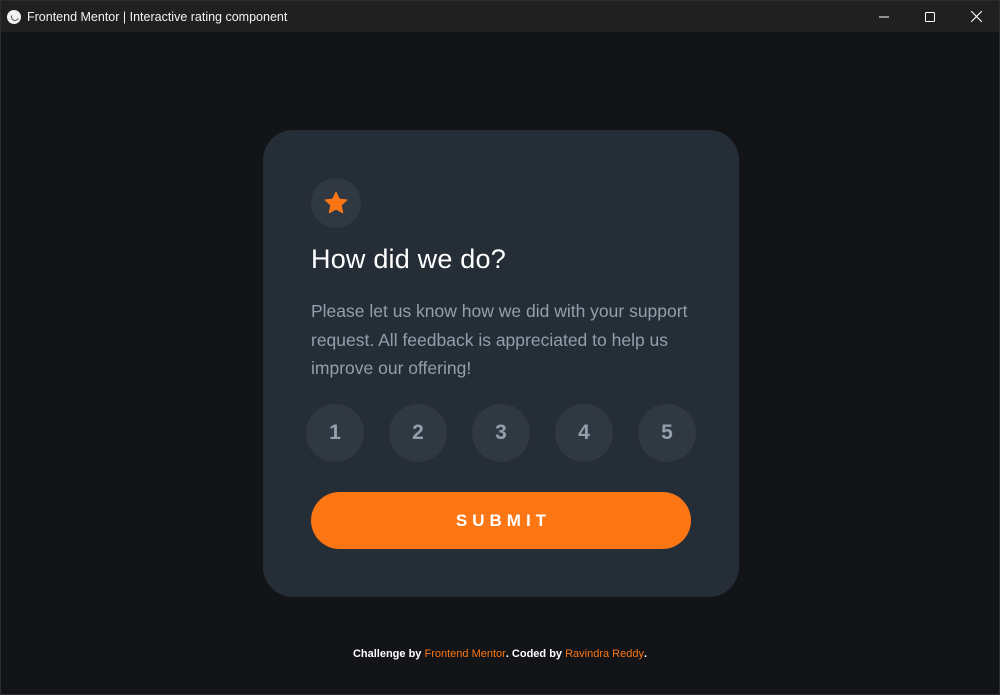 The image size is (1000, 695). I want to click on rating-options: 1 2 3 4 5, so click(501, 433).